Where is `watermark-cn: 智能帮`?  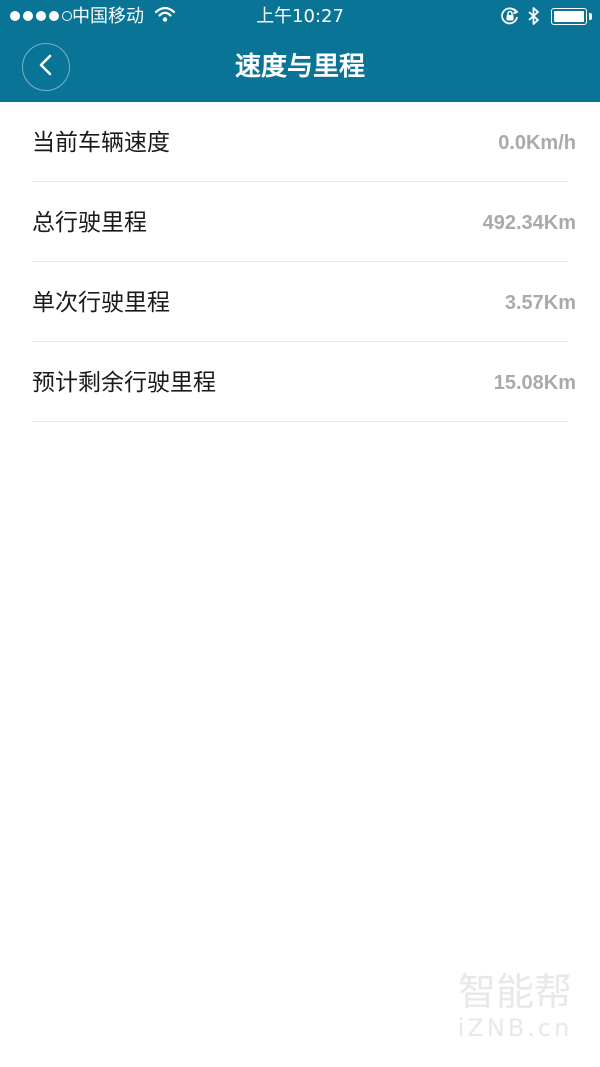
watermark-cn: 智能帮 is located at coordinates (514, 992).